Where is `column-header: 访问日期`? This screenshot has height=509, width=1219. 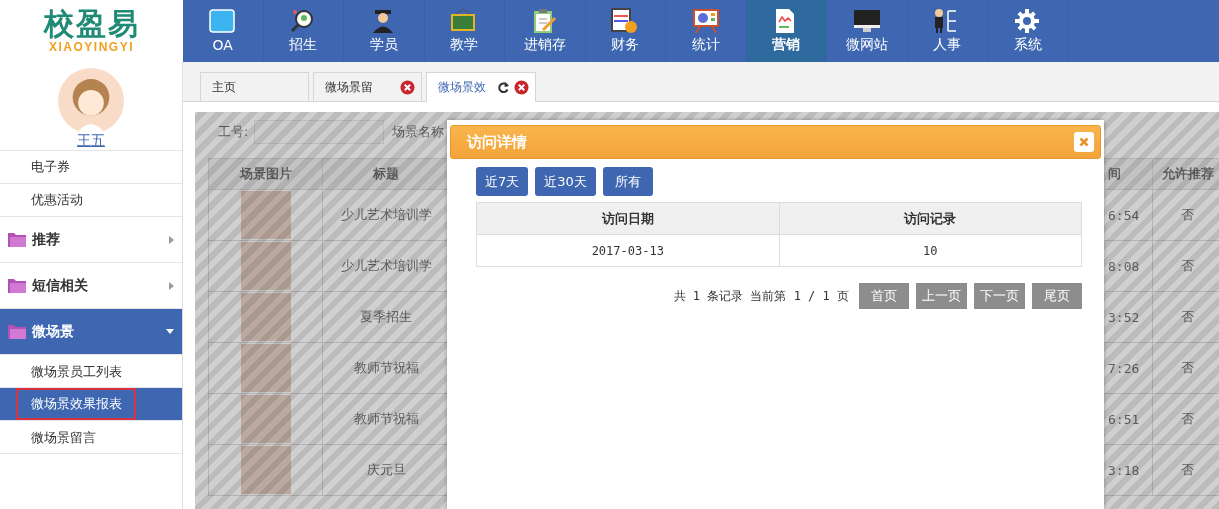 column-header: 访问日期 is located at coordinates (627, 218).